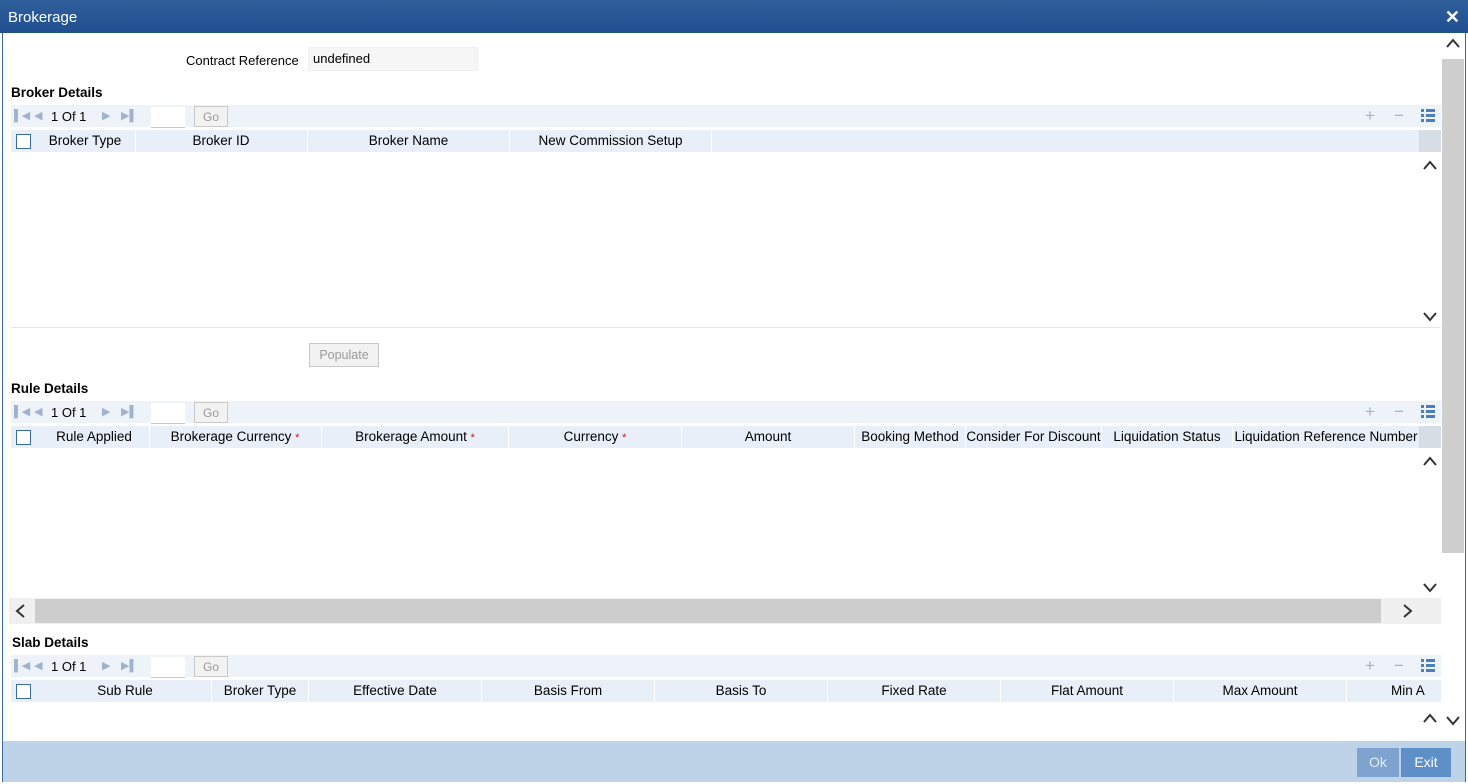 This screenshot has width=1468, height=784. What do you see at coordinates (568, 691) in the screenshot?
I see `column-header: Basis From` at bounding box center [568, 691].